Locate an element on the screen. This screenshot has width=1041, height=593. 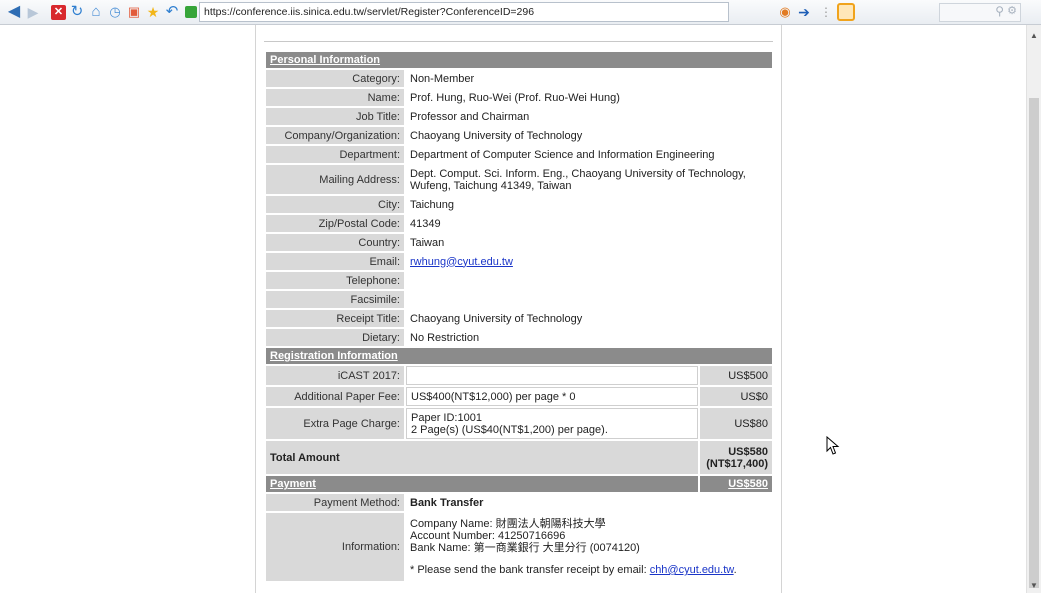
field-value: 41349 is located at coordinates (589, 223).